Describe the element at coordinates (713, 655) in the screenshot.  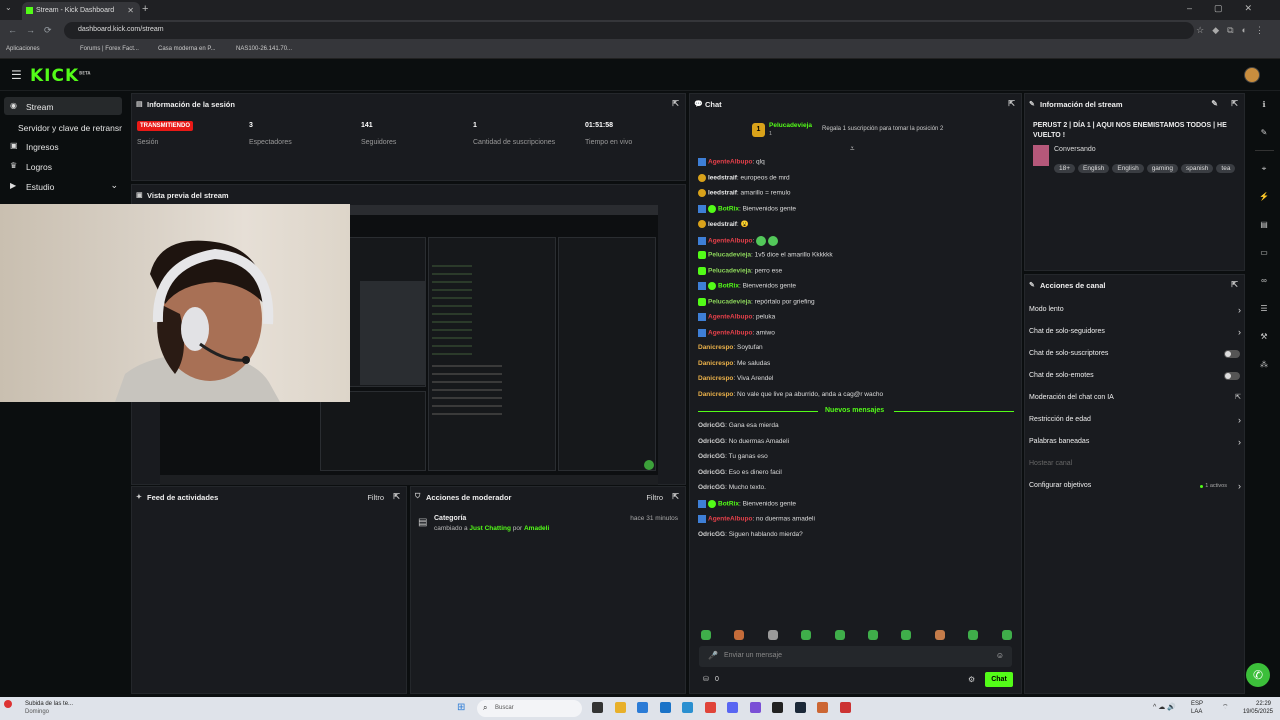
I see `microphone-icon: 🎤` at that location.